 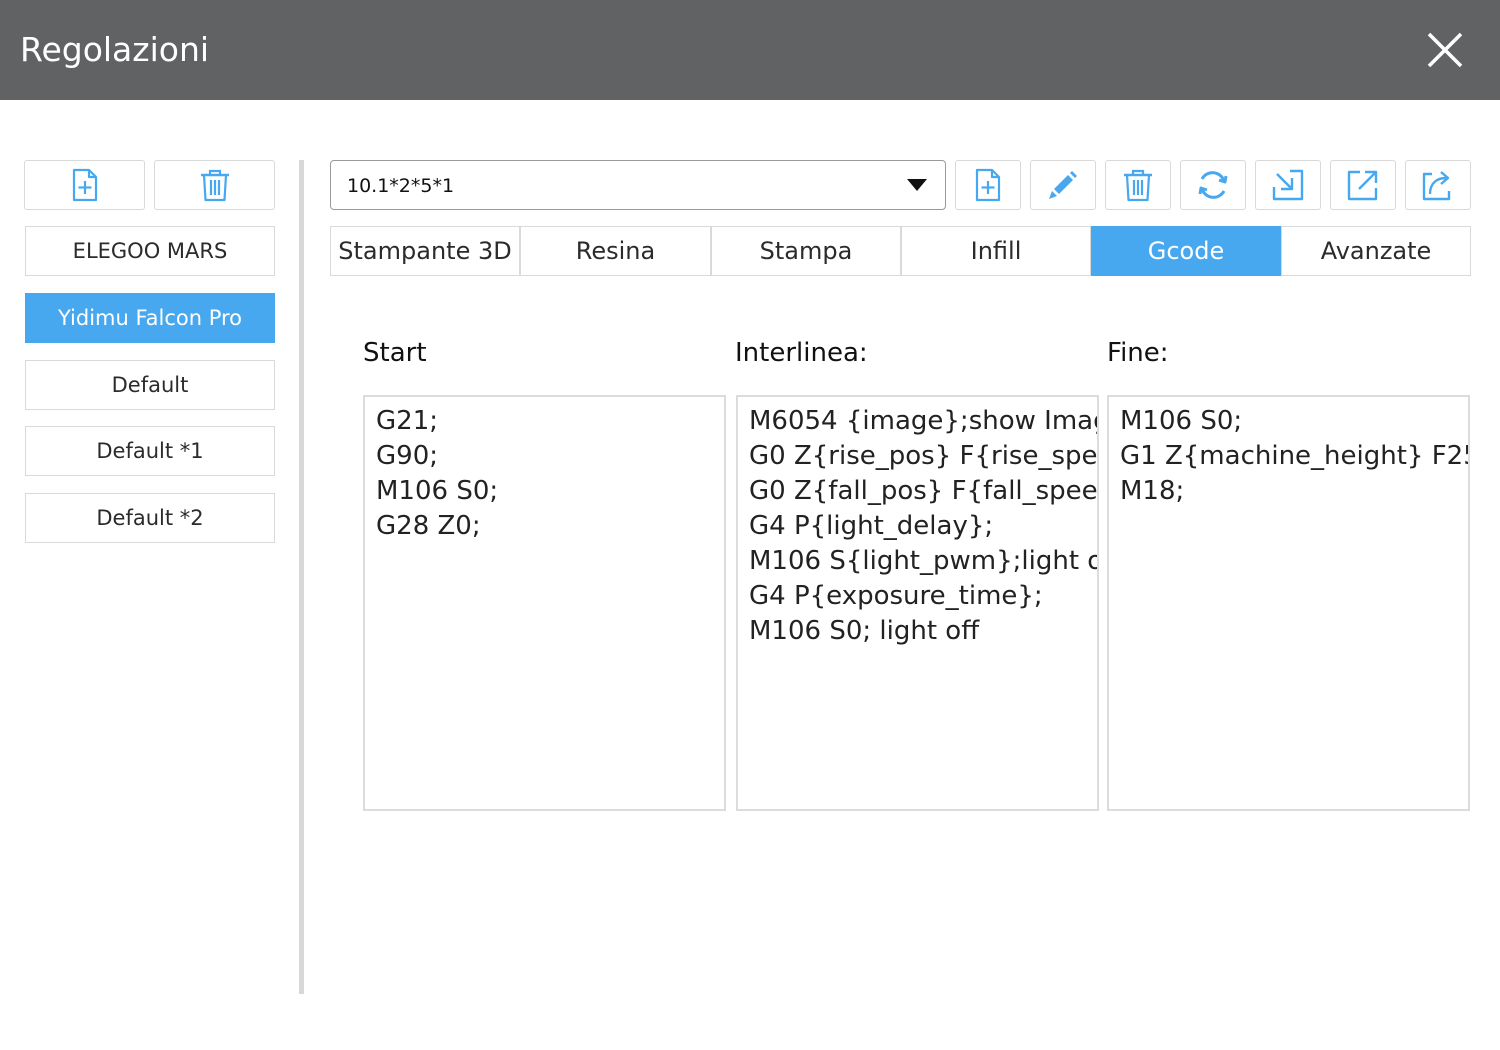 I want to click on share-icon, so click(x=1436, y=186).